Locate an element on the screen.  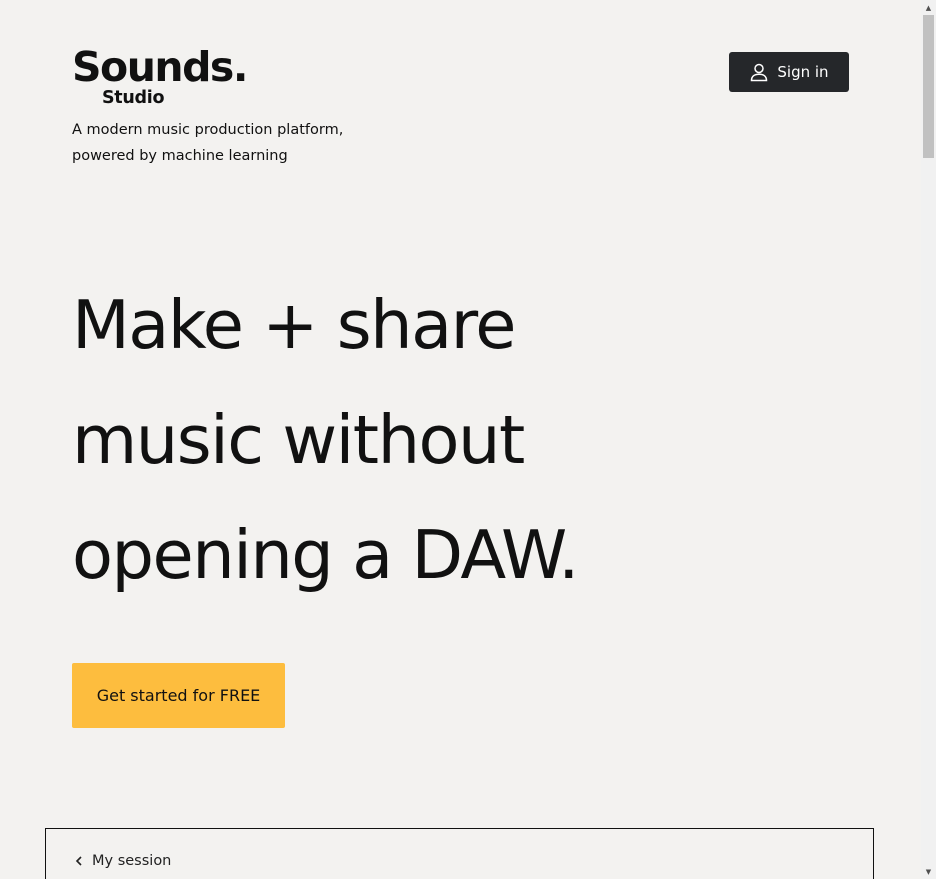
chevron-left-icon is located at coordinates (79, 861).